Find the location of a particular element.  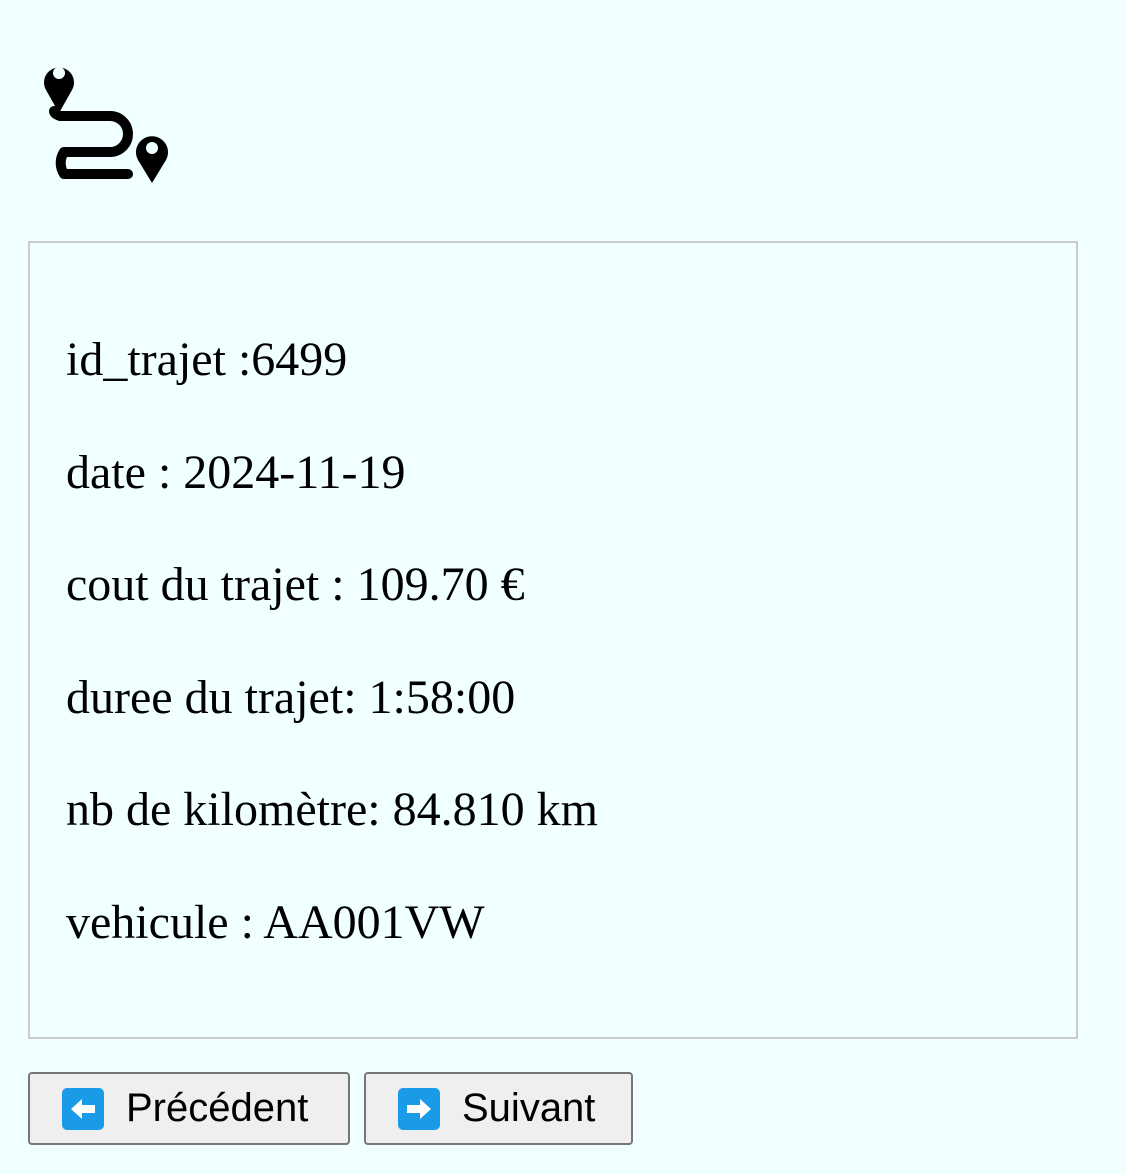

previous-button: Précédent is located at coordinates (189, 1108).